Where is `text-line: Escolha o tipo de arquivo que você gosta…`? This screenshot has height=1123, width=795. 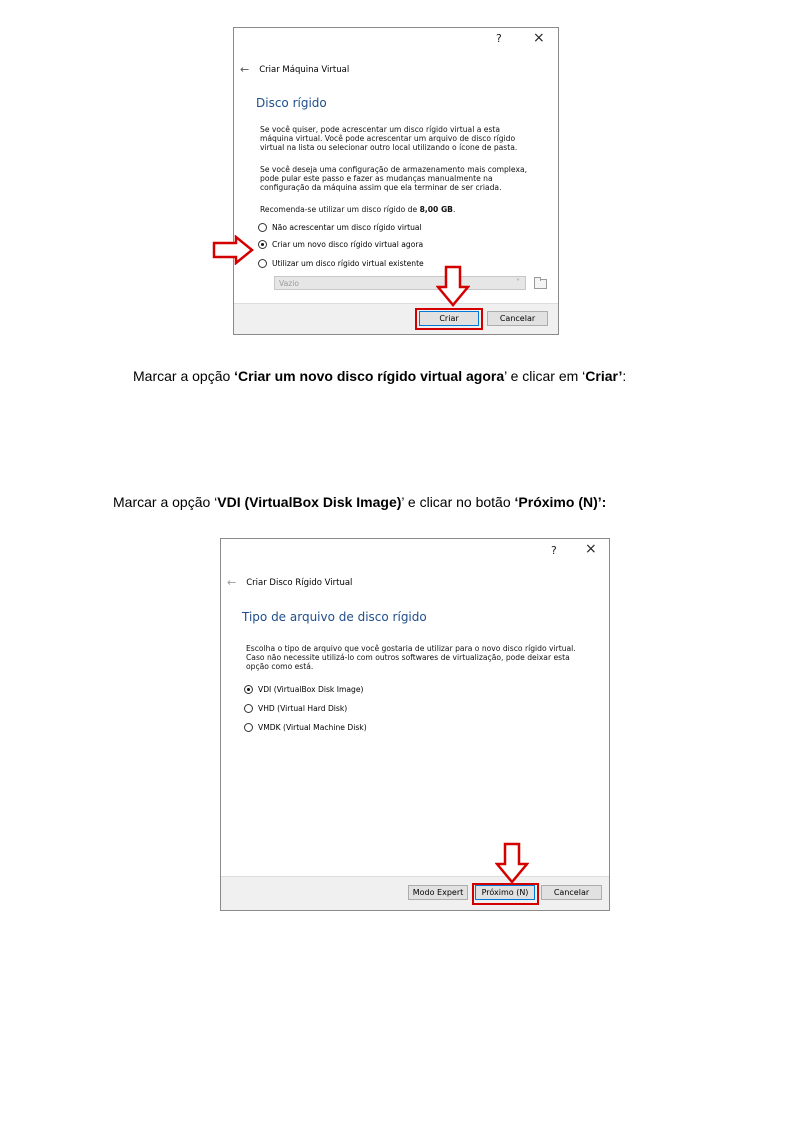 text-line: Escolha o tipo de arquivo que você gosta… is located at coordinates (411, 648).